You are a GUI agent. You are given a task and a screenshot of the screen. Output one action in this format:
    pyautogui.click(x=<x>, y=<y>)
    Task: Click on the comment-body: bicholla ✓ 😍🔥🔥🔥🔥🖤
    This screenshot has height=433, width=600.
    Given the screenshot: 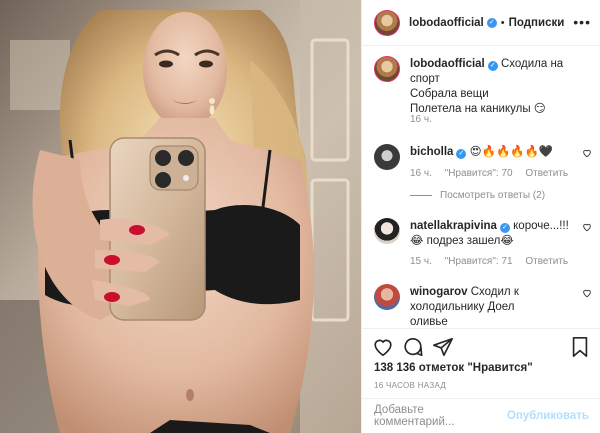 What is the action you would take?
    pyautogui.click(x=495, y=152)
    